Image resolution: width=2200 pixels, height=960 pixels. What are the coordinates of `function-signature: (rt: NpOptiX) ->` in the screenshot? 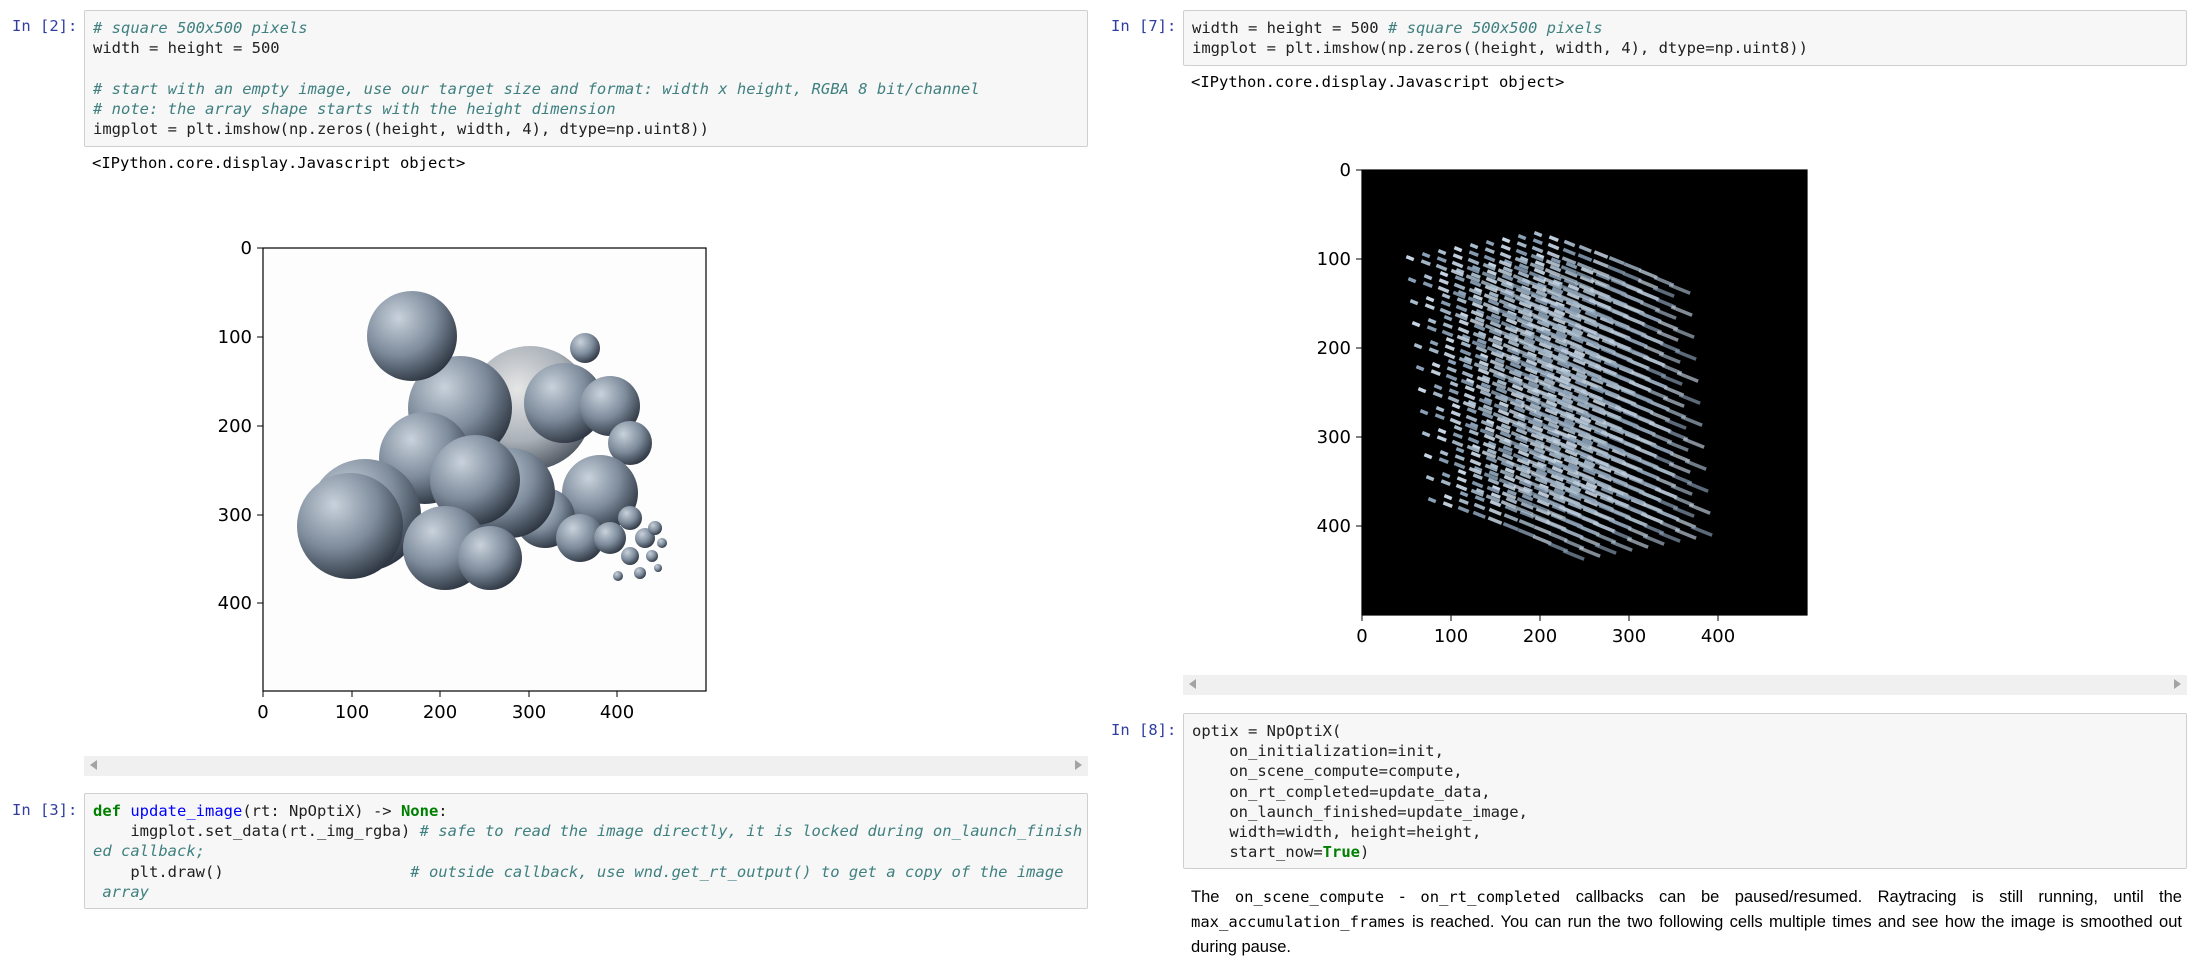 It's located at (321, 811).